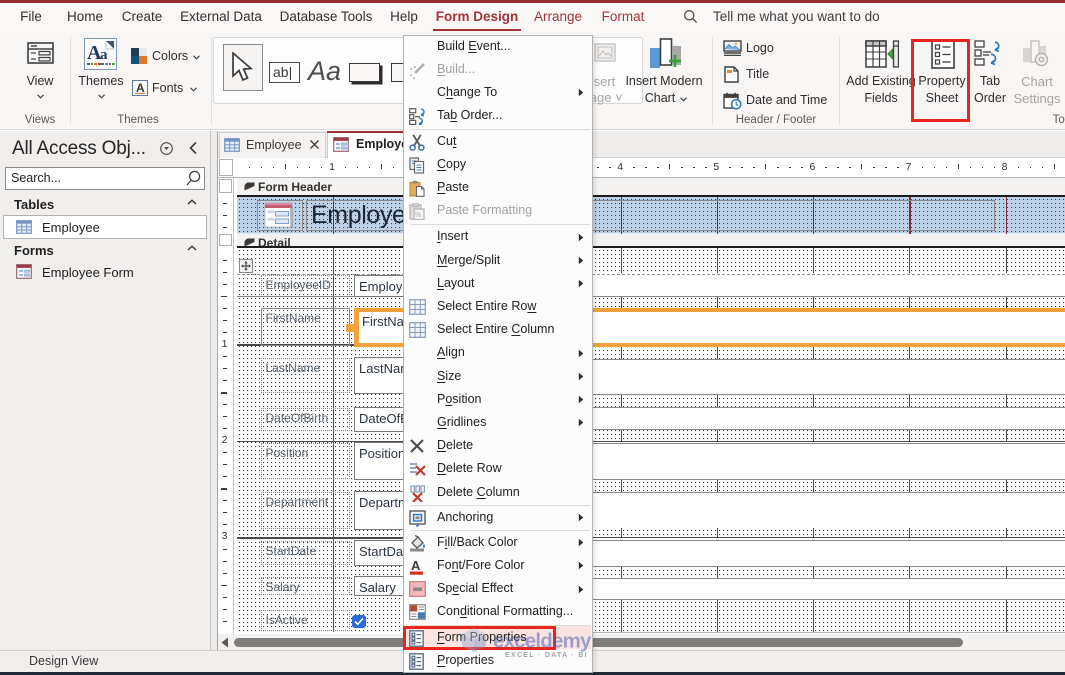 This screenshot has height=675, width=1065. What do you see at coordinates (542, 641) in the screenshot?
I see `svg-text: exceldemy` at bounding box center [542, 641].